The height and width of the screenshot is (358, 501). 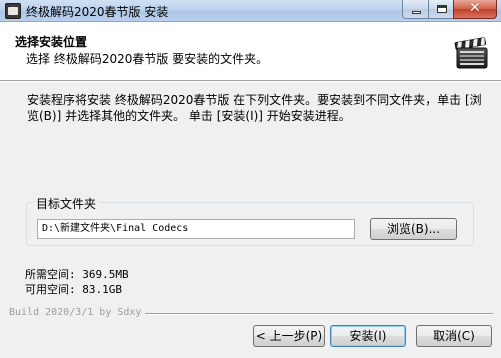 I want to click on build-info: Build 2020/3/1 by Sdxy, so click(x=77, y=312).